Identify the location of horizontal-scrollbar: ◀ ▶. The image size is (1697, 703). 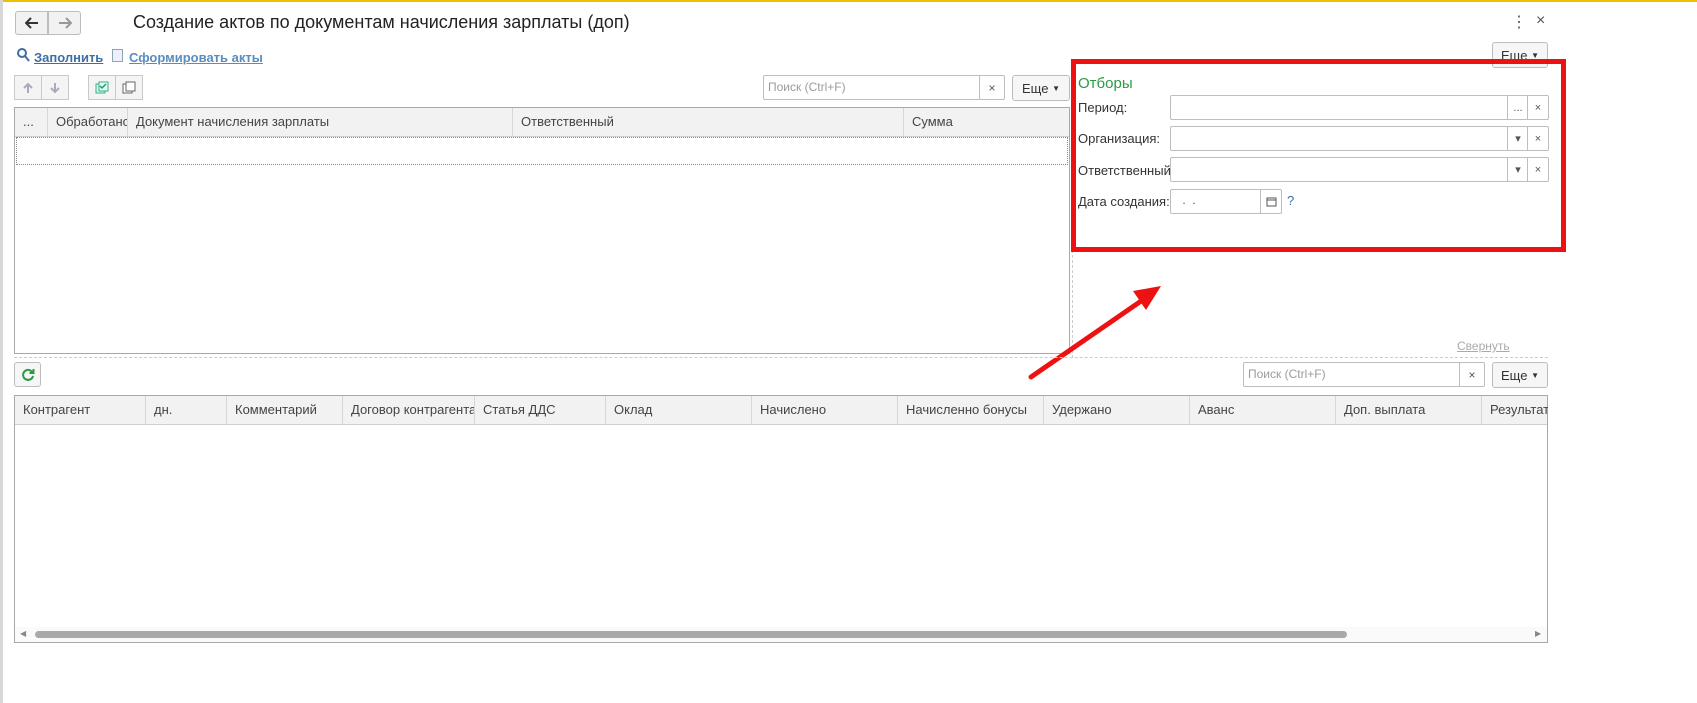
(781, 634).